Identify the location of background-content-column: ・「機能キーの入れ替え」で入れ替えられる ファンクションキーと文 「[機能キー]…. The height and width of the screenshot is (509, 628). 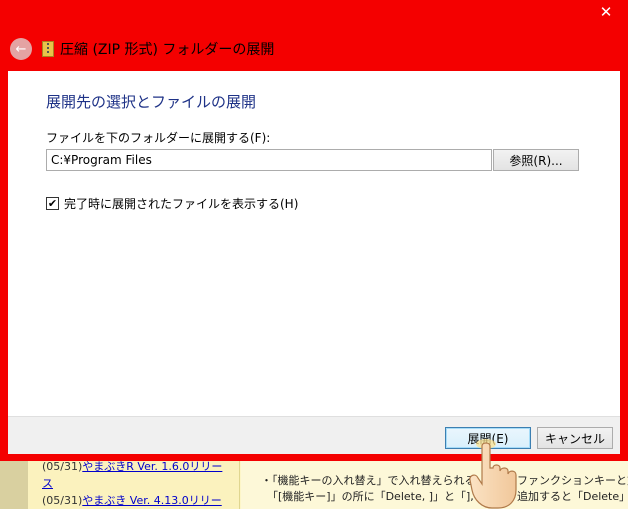
(434, 482).